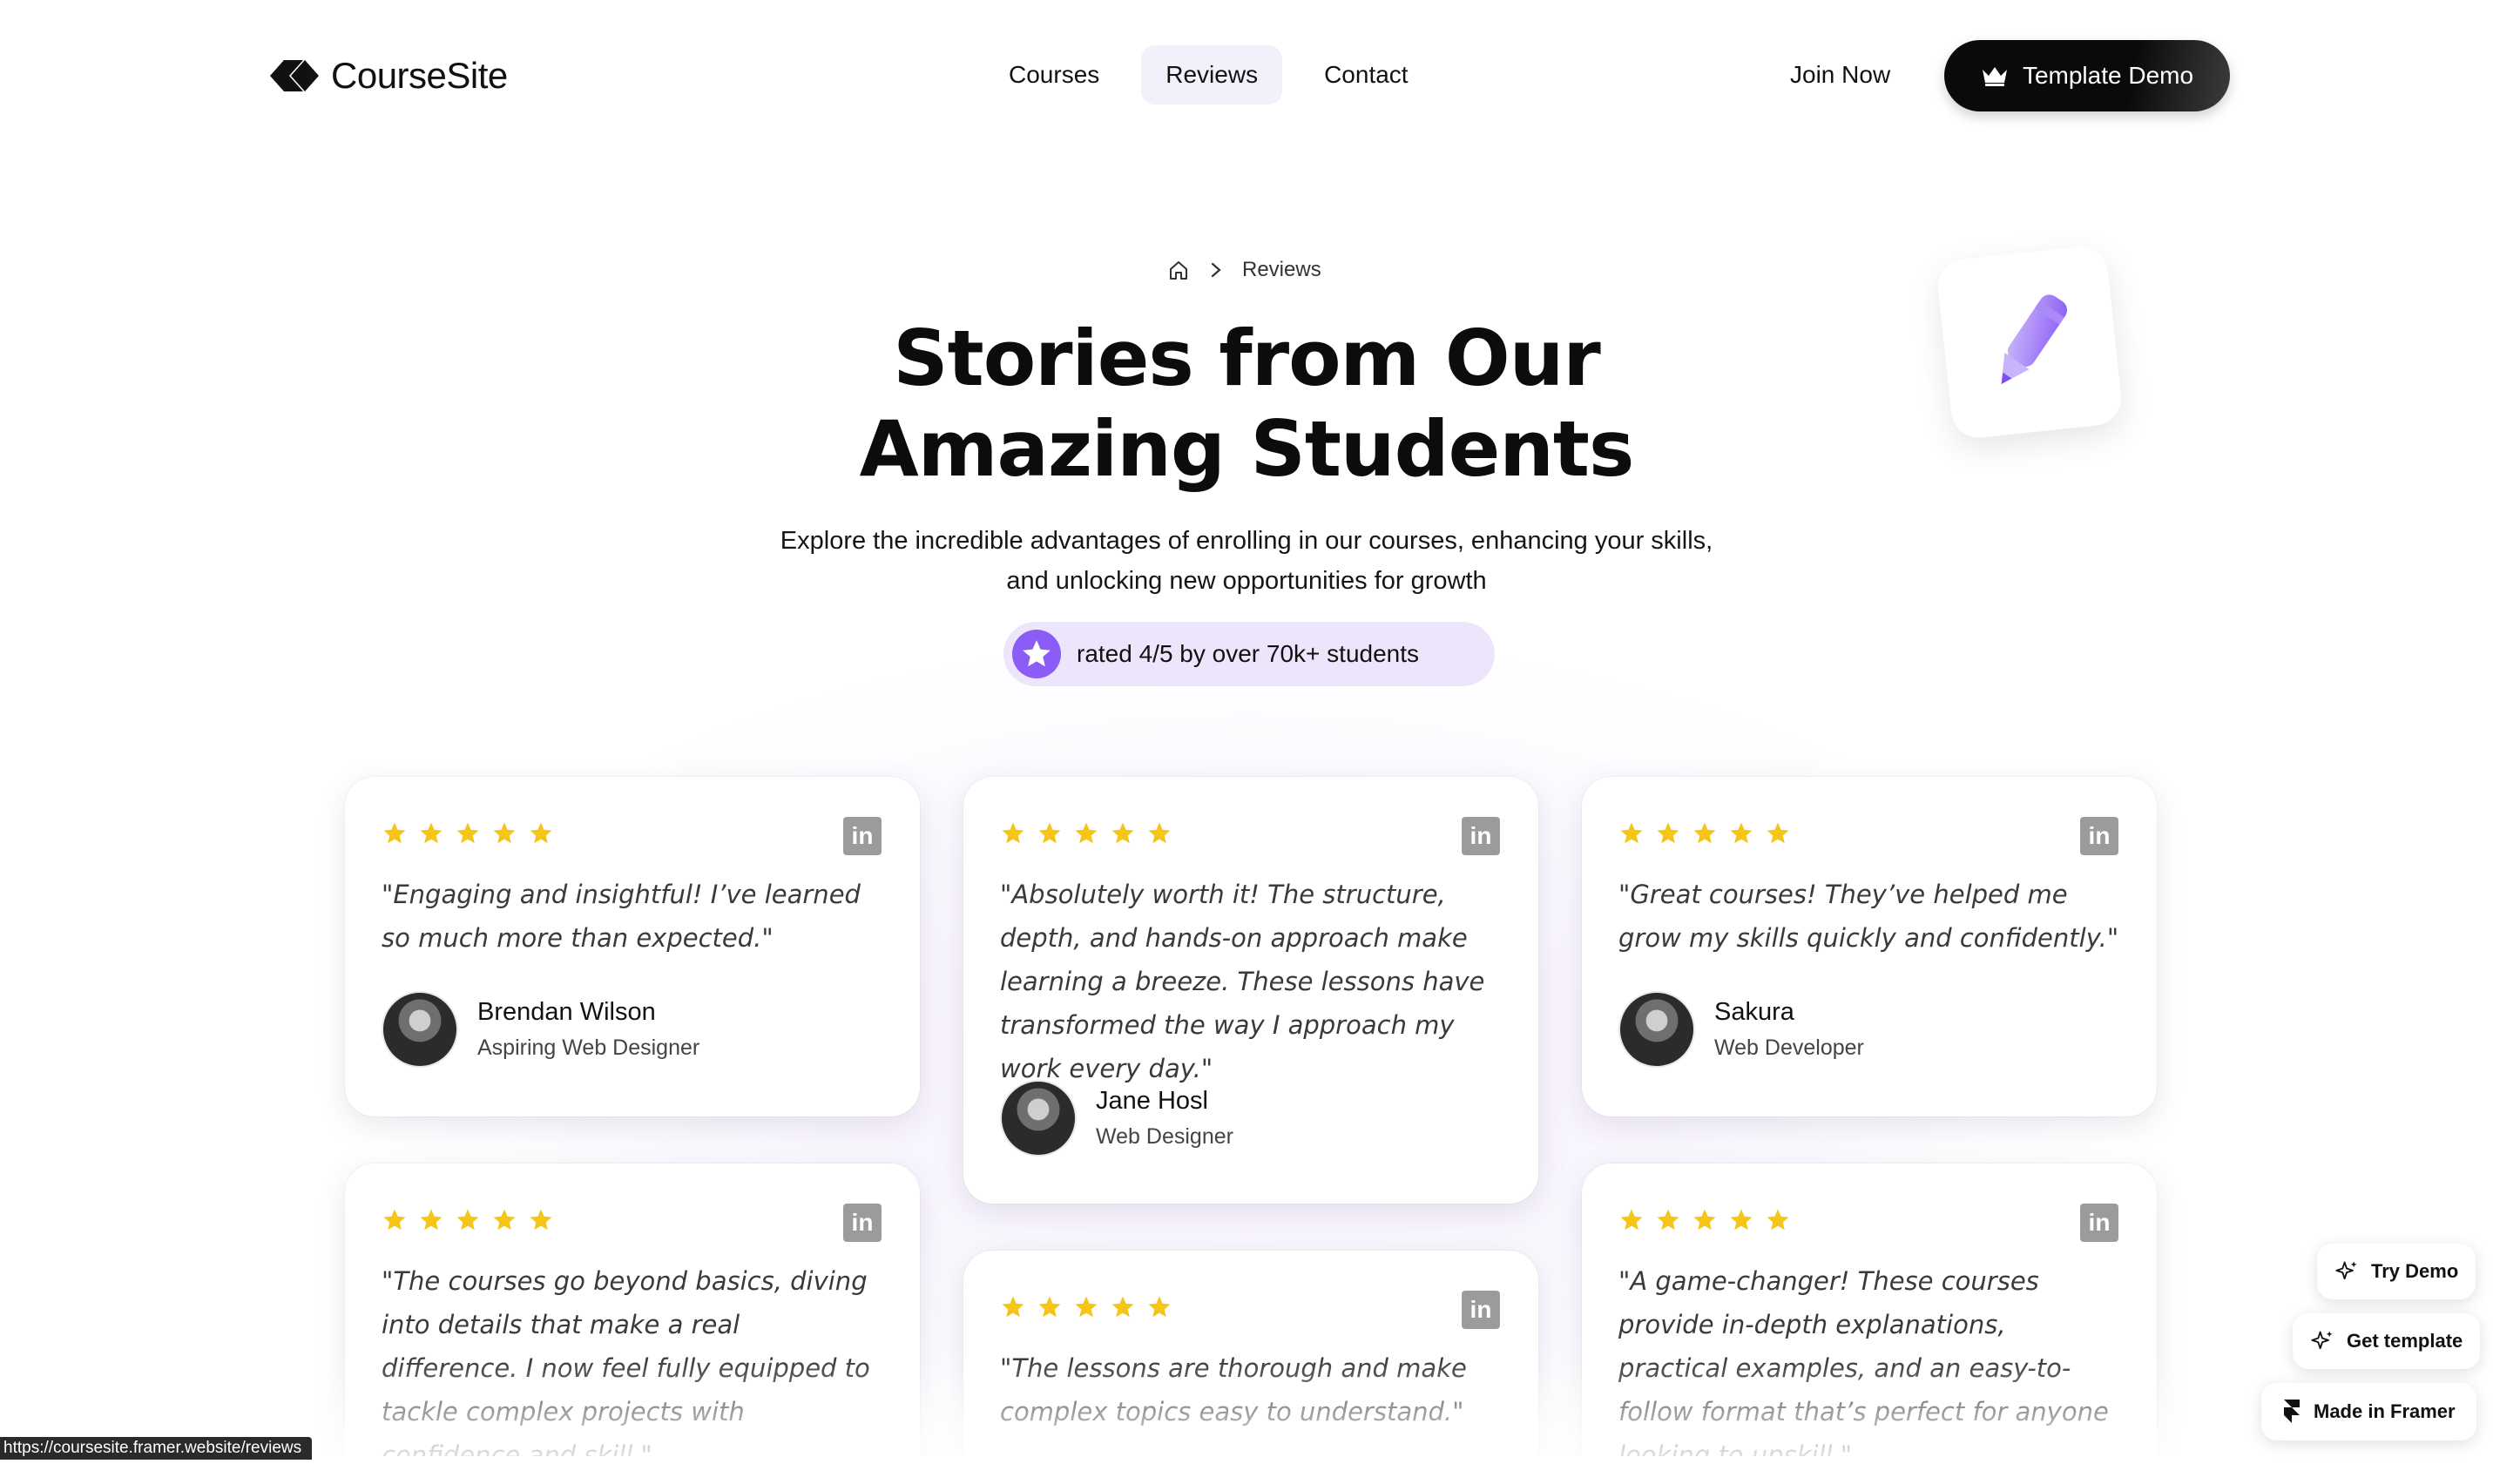 The height and width of the screenshot is (1484, 2493). What do you see at coordinates (1247, 449) in the screenshot?
I see `title-line-2: Amazing Students` at bounding box center [1247, 449].